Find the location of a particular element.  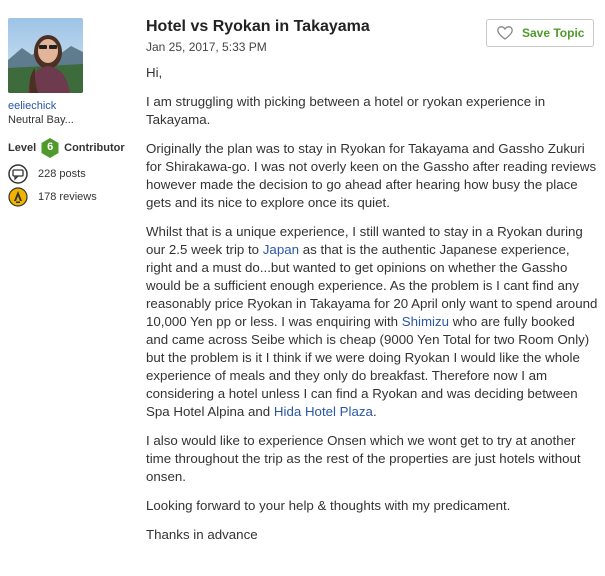

japan-link: Japan is located at coordinates (281, 249).